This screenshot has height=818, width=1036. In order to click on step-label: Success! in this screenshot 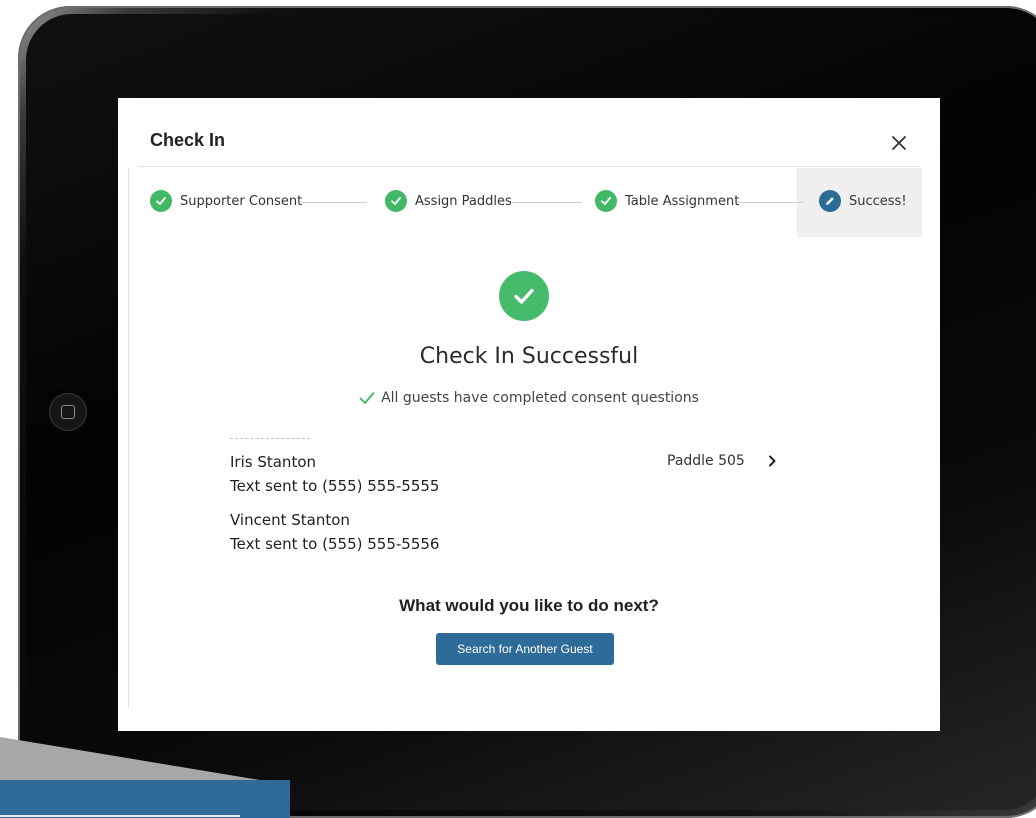, I will do `click(878, 201)`.